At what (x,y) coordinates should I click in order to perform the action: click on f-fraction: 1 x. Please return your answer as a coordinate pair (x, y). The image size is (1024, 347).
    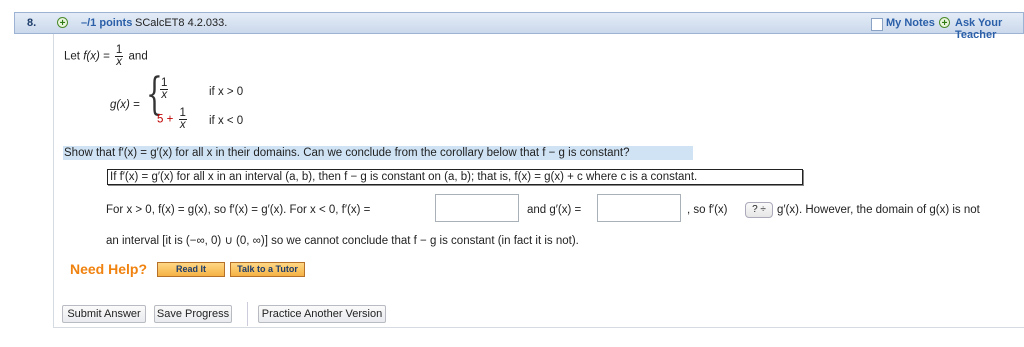
    Looking at the image, I should click on (119, 56).